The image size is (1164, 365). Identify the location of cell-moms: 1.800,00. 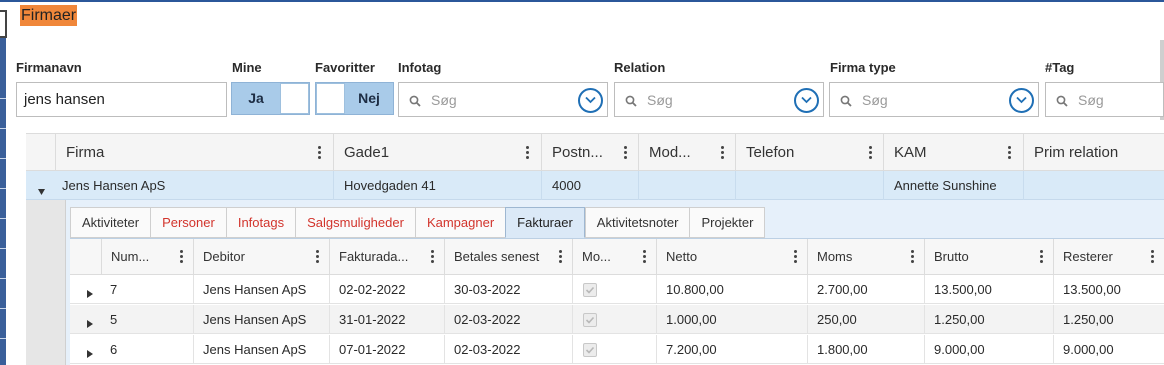
(865, 349).